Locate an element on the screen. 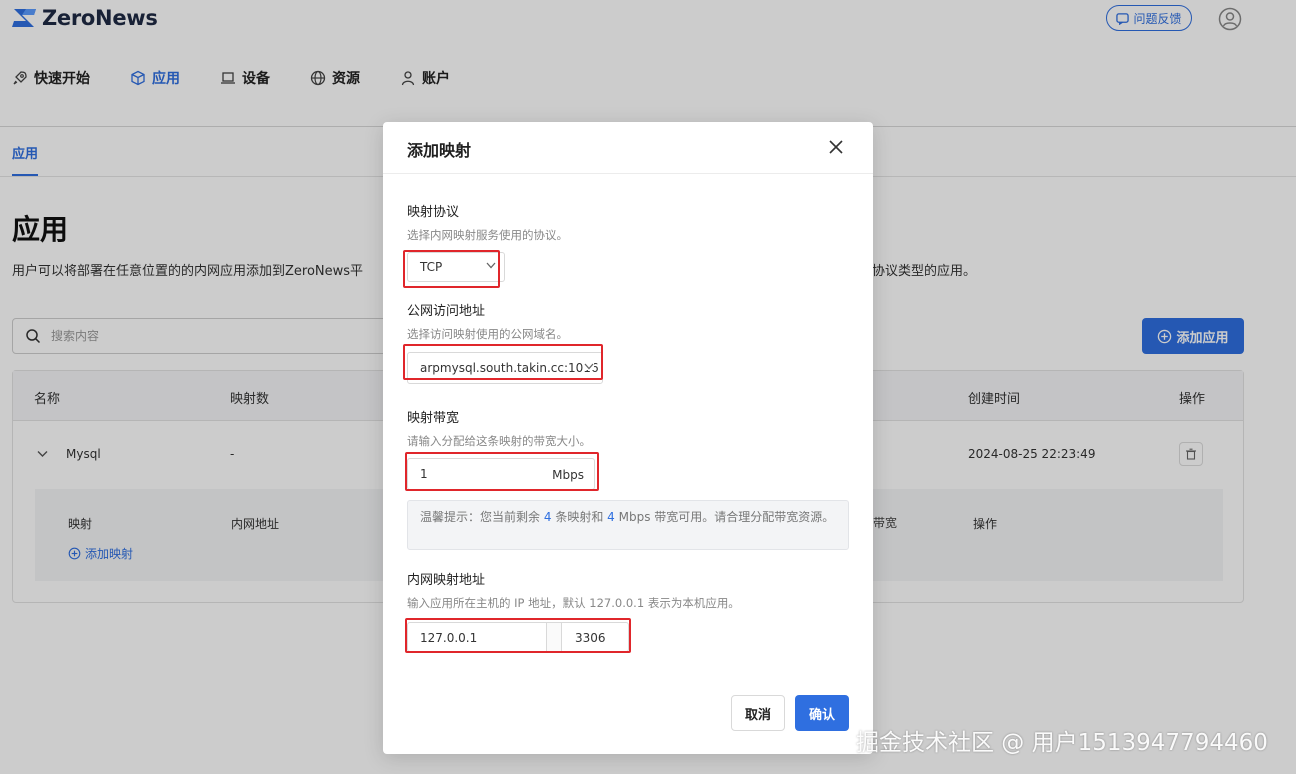 This screenshot has height=774, width=1296. protocol-hint: 选择内网映射服务使用的协议。 is located at coordinates (487, 235).